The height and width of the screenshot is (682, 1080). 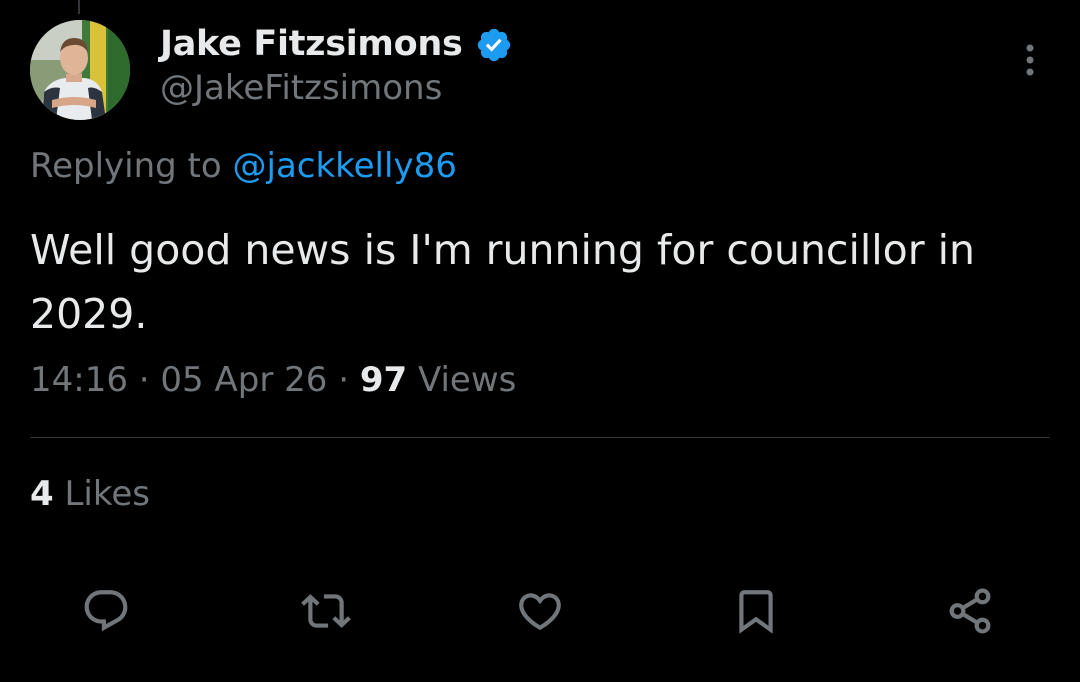 I want to click on likes-count: 4, so click(x=42, y=494).